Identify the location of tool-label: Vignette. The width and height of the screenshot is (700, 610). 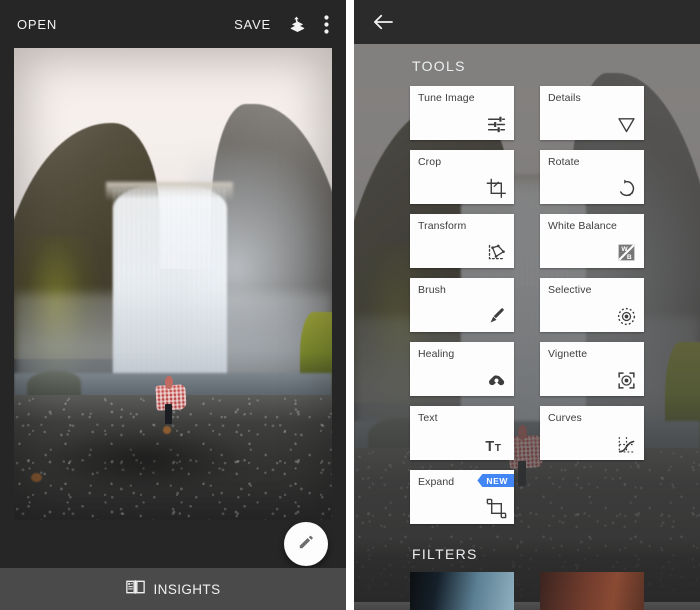
(568, 354).